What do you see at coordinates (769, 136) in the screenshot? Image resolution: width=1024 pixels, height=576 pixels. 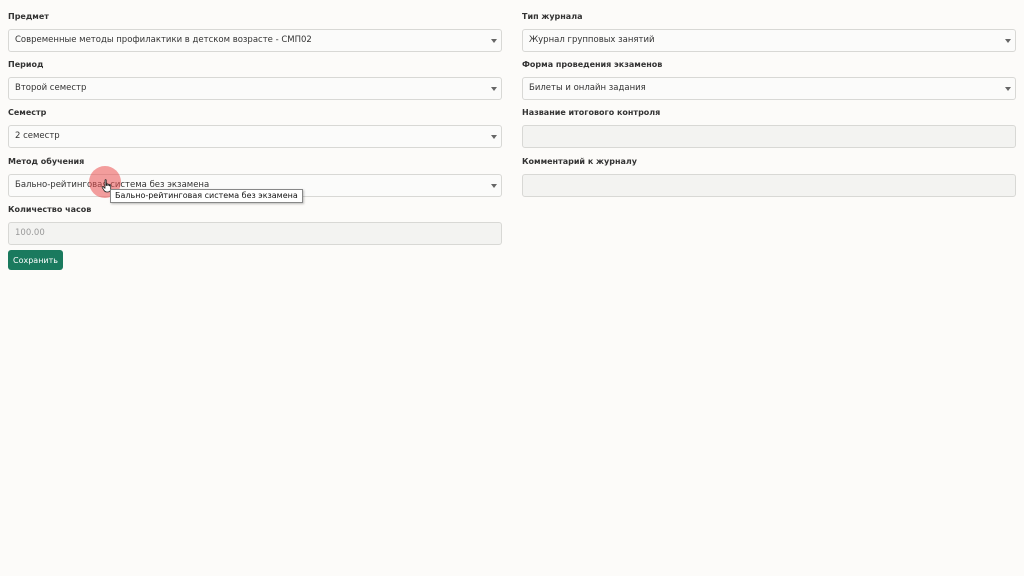 I see `final-control-name-input` at bounding box center [769, 136].